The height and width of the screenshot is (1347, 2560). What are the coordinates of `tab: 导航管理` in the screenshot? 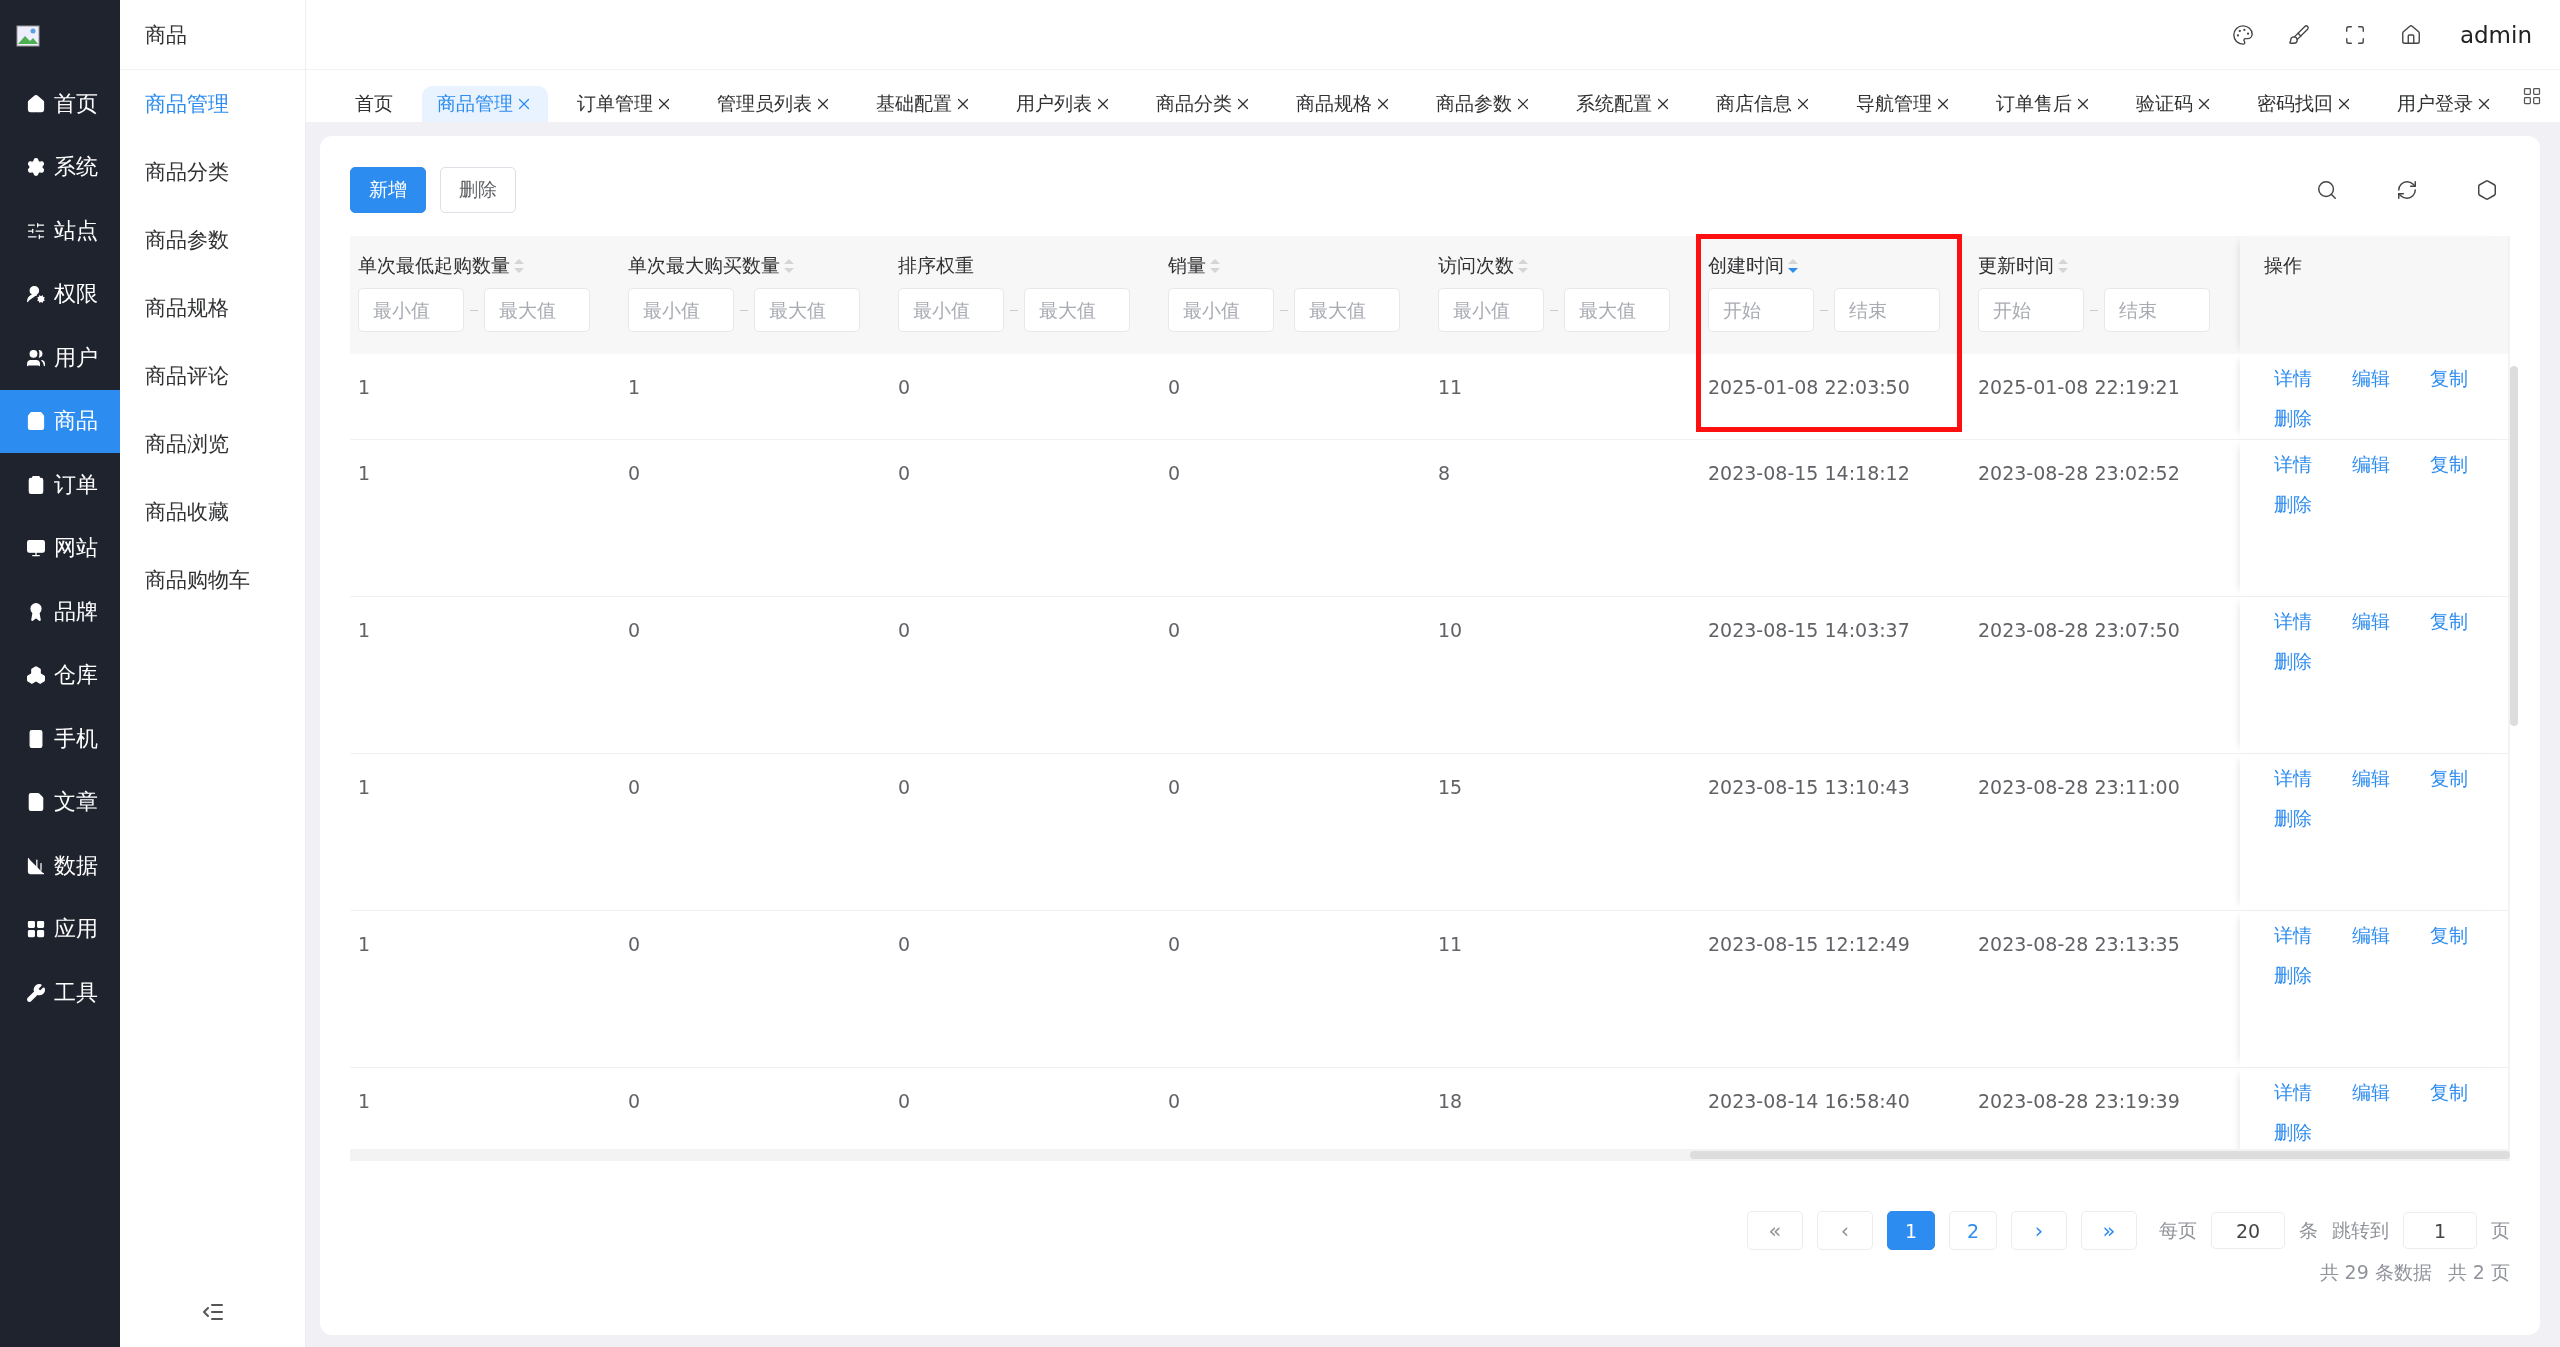 It's located at (1904, 104).